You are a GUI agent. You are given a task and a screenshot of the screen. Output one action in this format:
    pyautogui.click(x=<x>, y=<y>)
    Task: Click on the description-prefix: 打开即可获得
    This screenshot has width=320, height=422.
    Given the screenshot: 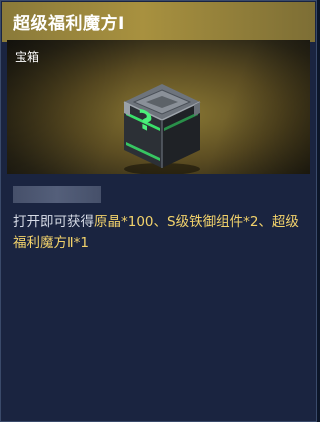 What is the action you would take?
    pyautogui.click(x=53, y=222)
    